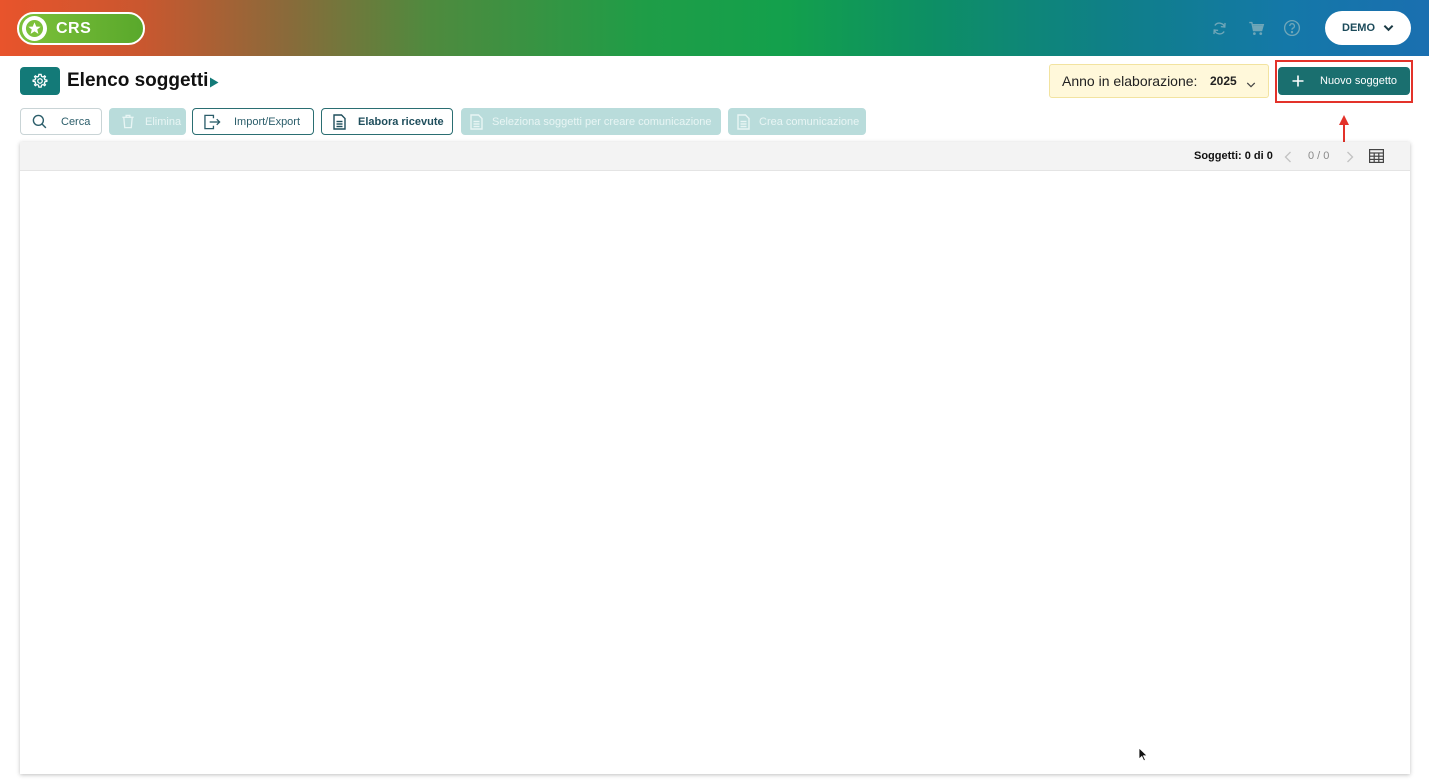  Describe the element at coordinates (74, 28) in the screenshot. I see `logo-text: CRS` at that location.